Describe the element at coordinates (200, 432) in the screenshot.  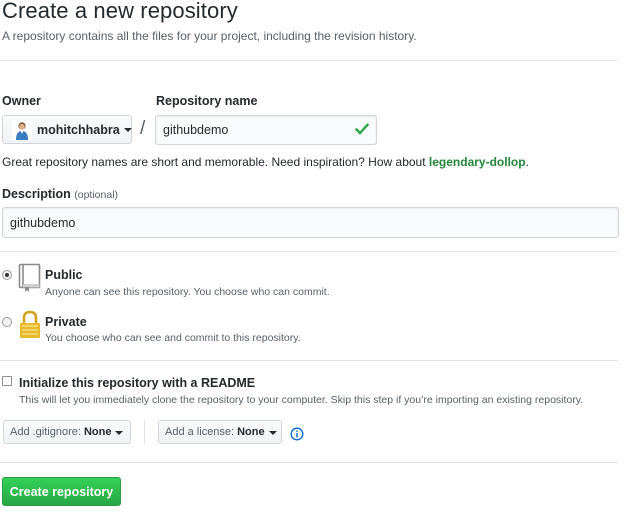
I see `license-label: Add a license:` at that location.